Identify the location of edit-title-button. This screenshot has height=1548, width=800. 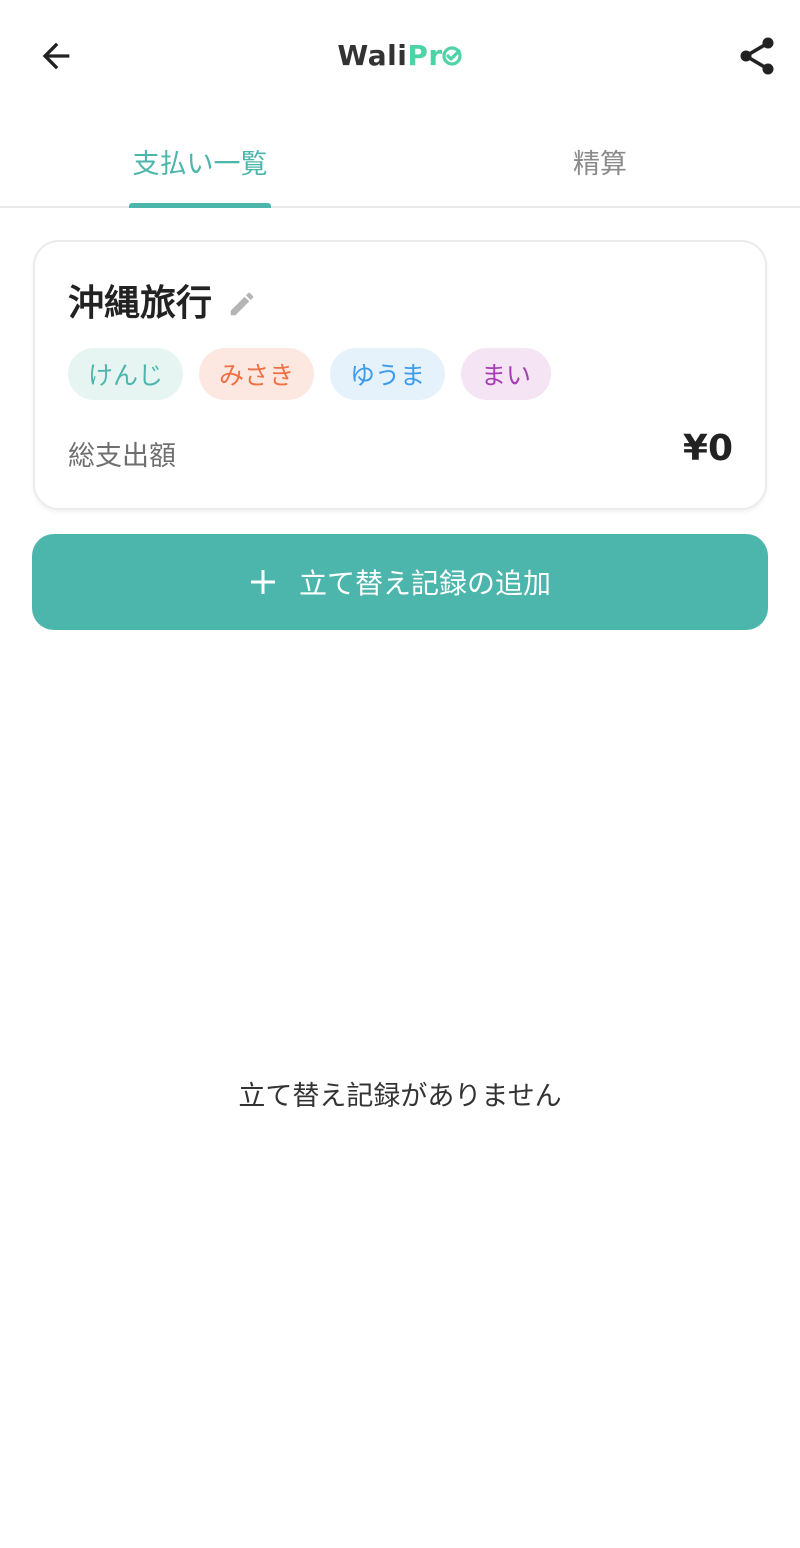
(242, 304).